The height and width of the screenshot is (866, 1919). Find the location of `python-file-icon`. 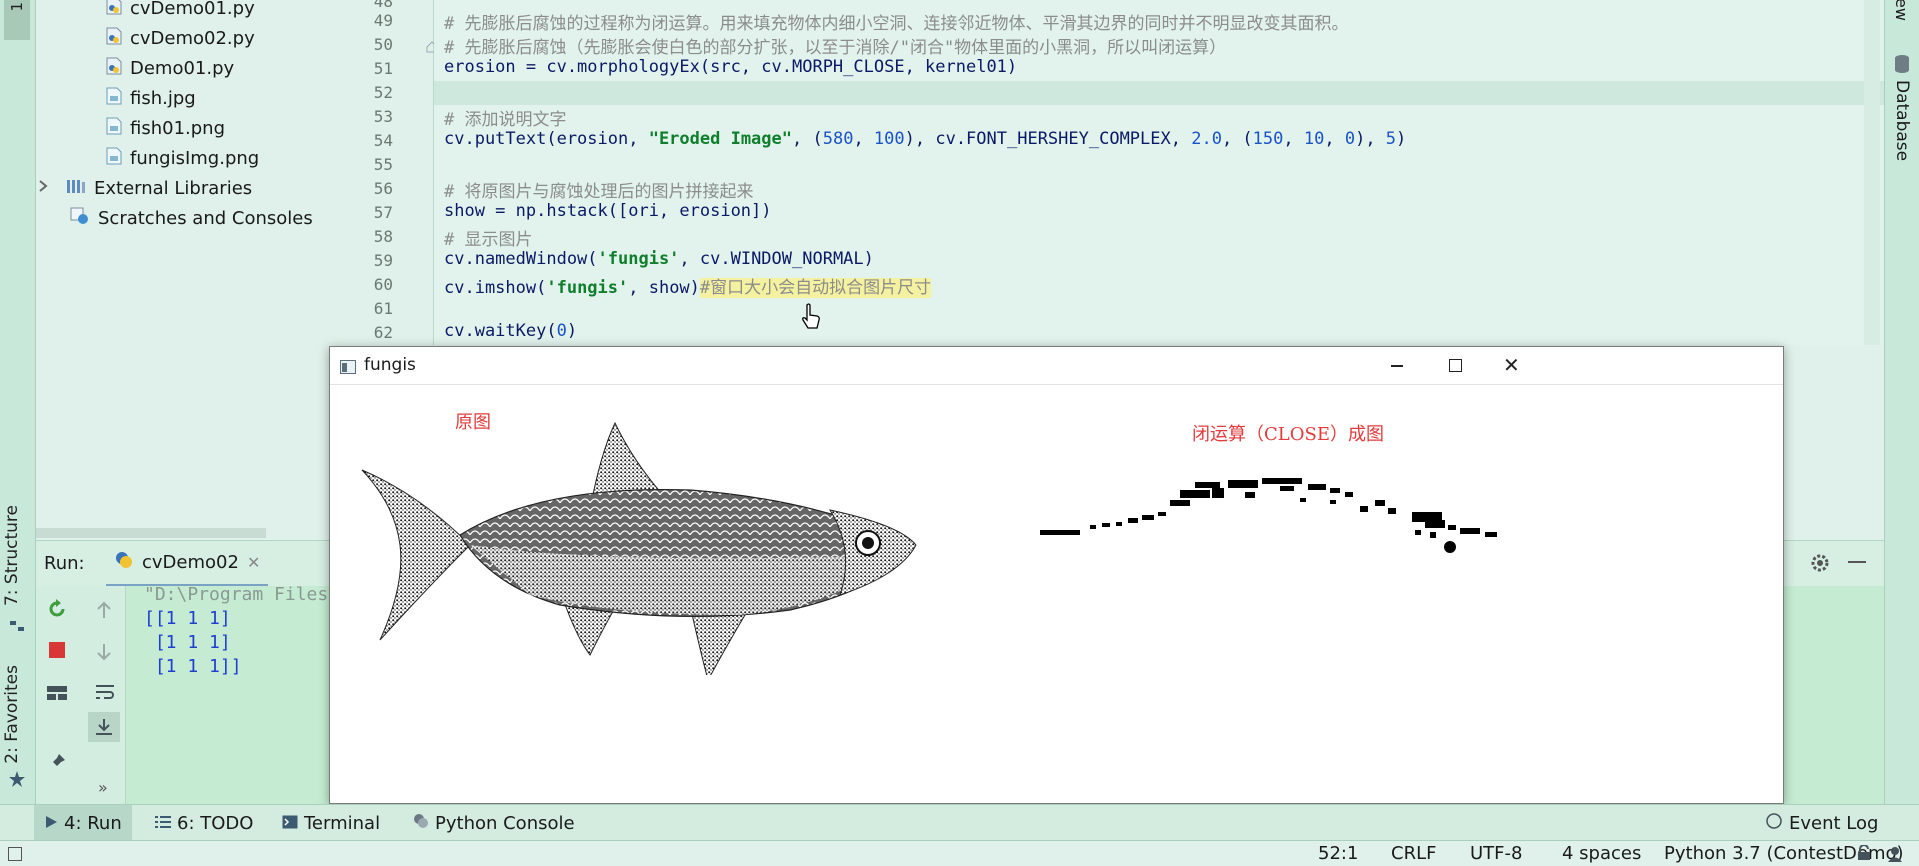

python-file-icon is located at coordinates (114, 10).